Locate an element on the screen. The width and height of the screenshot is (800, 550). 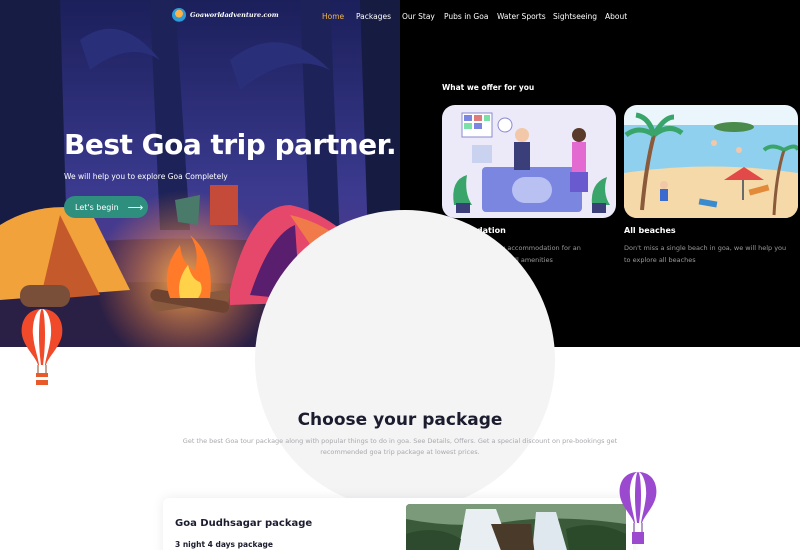
brand-logo: Goaworldadventure.com is located at coordinates (225, 15).